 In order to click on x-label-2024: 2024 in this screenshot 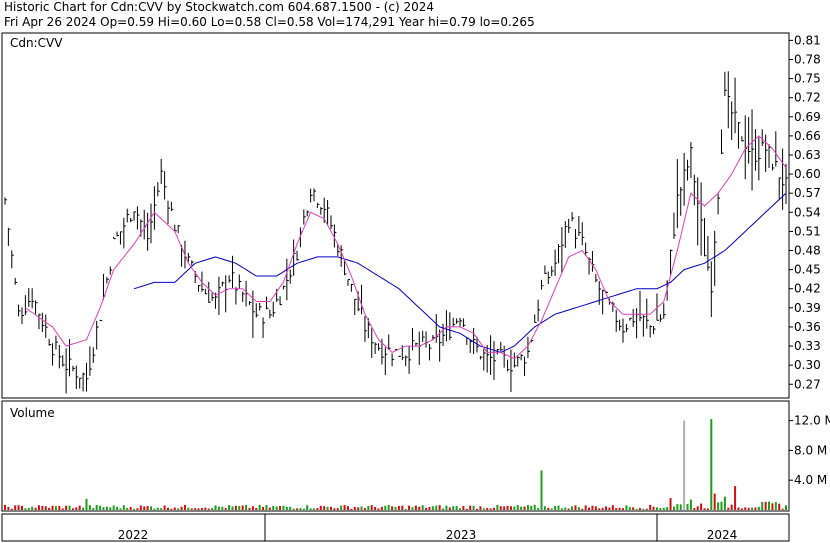, I will do `click(722, 535)`.